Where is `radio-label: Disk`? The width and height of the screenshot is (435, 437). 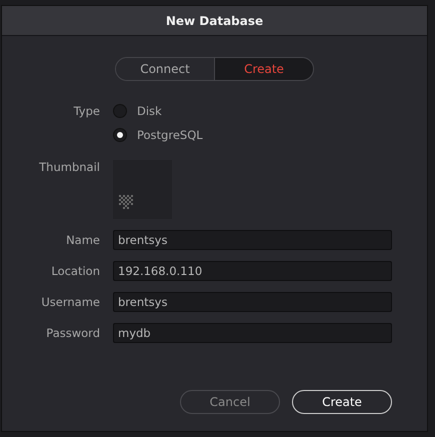
radio-label: Disk is located at coordinates (149, 111).